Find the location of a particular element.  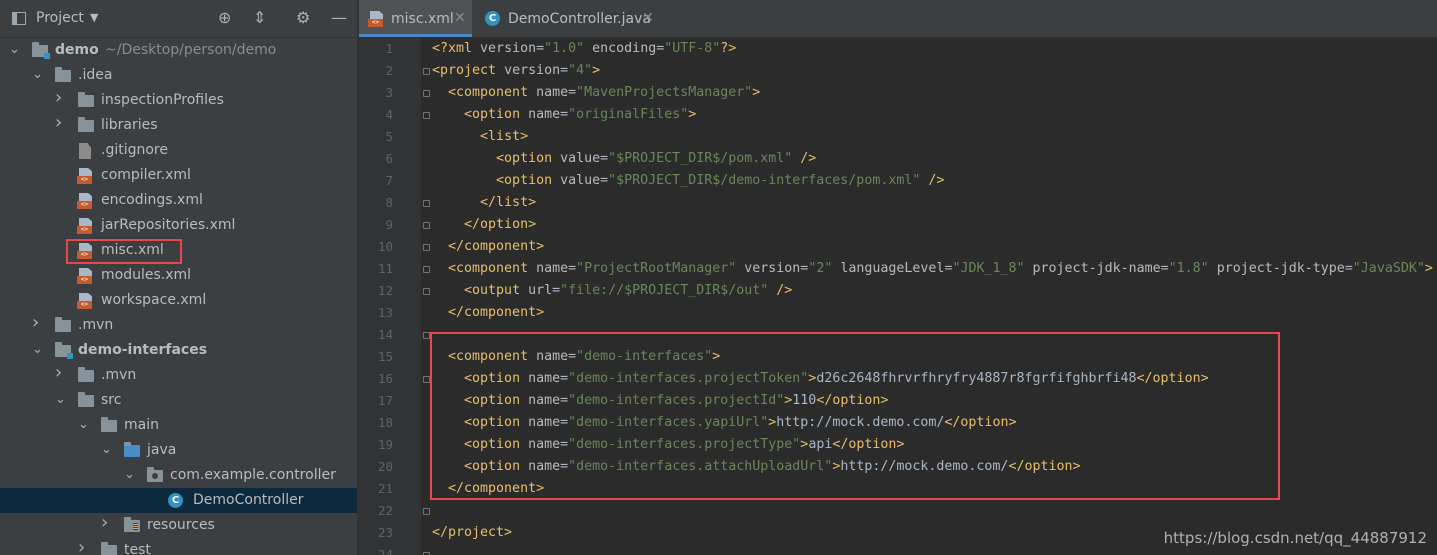

code-token: > is located at coordinates (1428, 268).